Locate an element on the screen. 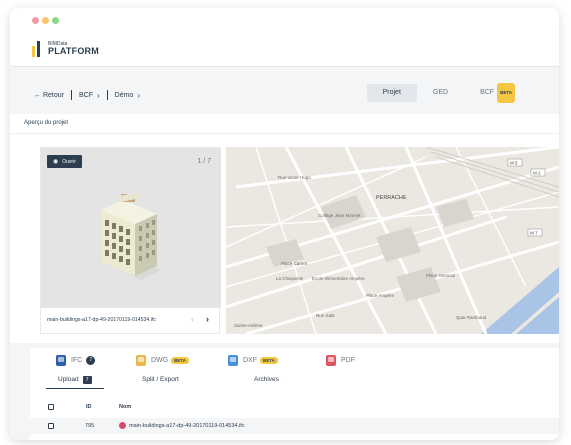  file-tab-dxf-label: DXF is located at coordinates (250, 360).